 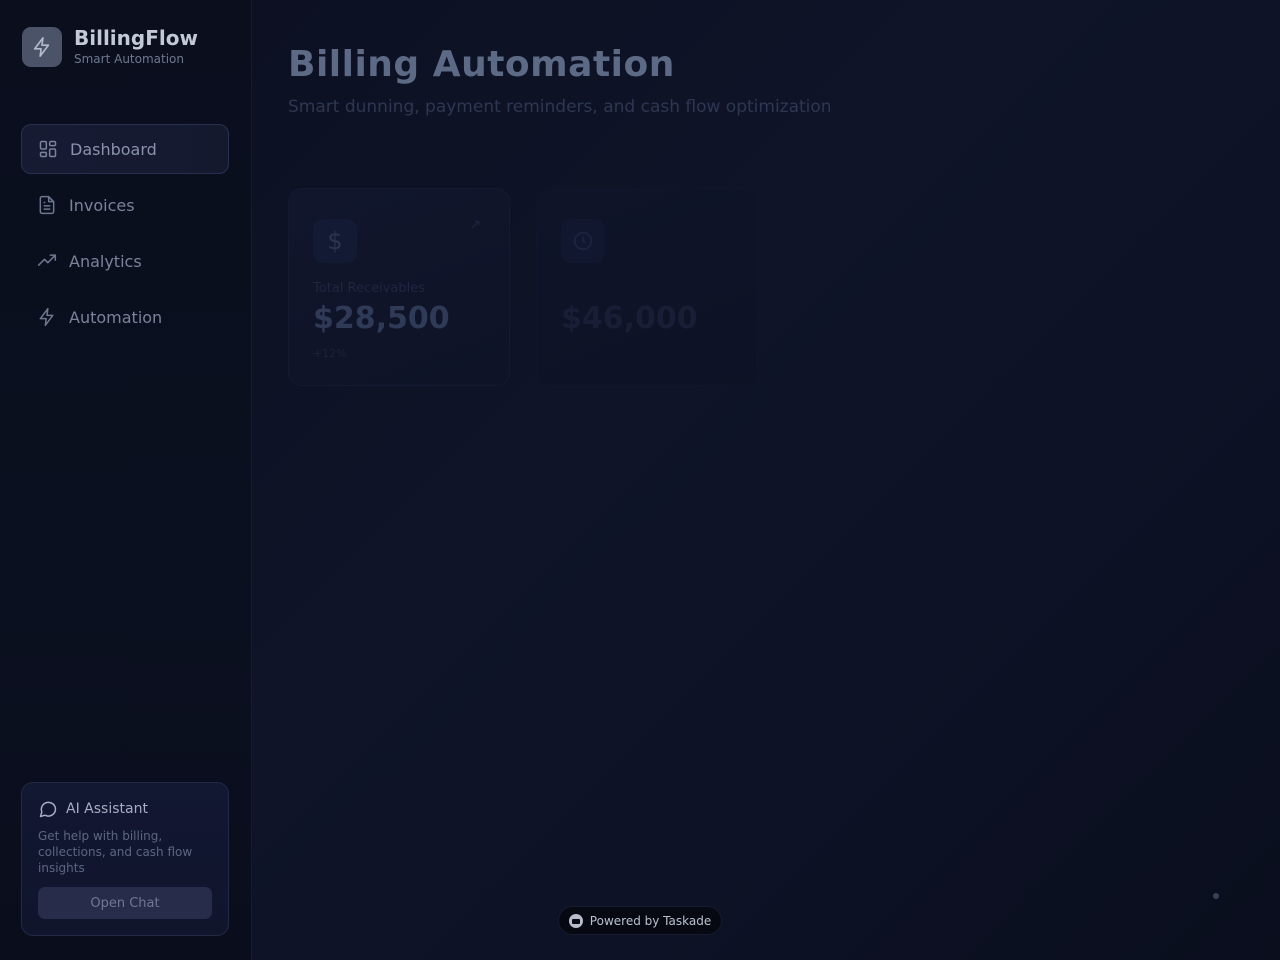 I want to click on stat-value: $46,000, so click(x=629, y=318).